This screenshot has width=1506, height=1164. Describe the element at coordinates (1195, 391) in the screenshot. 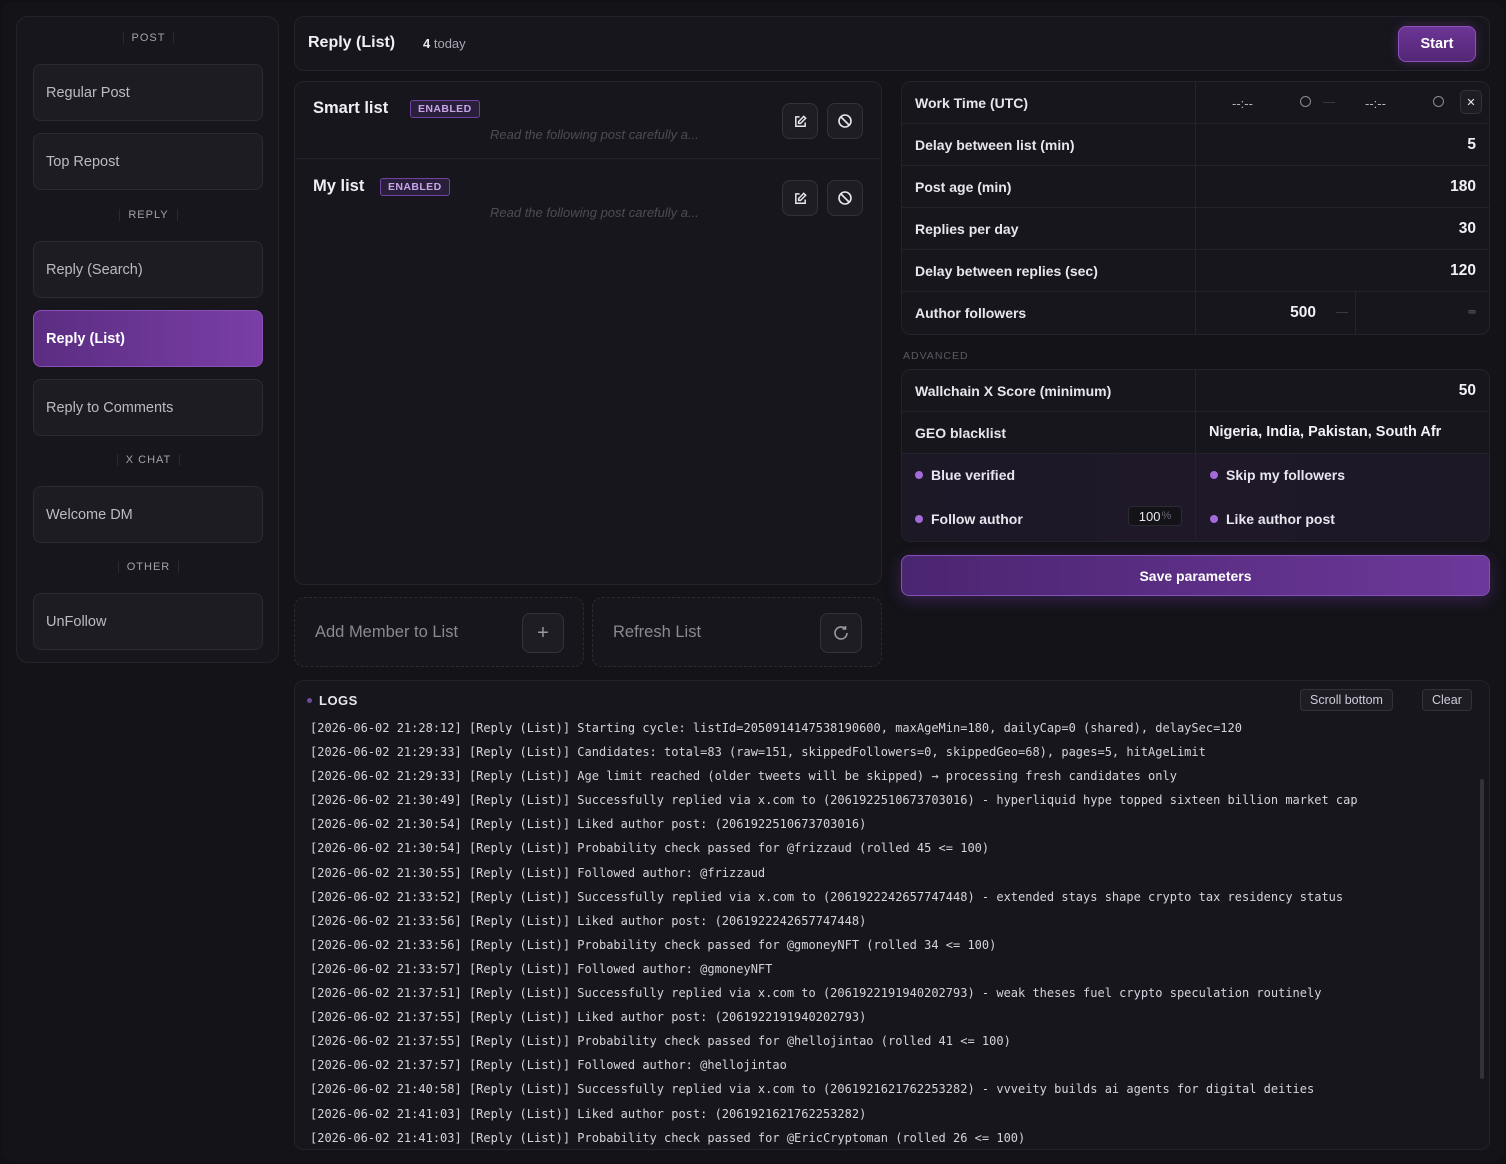

I see `wallchain-row: Wallchain X Score (minimum) 50` at that location.